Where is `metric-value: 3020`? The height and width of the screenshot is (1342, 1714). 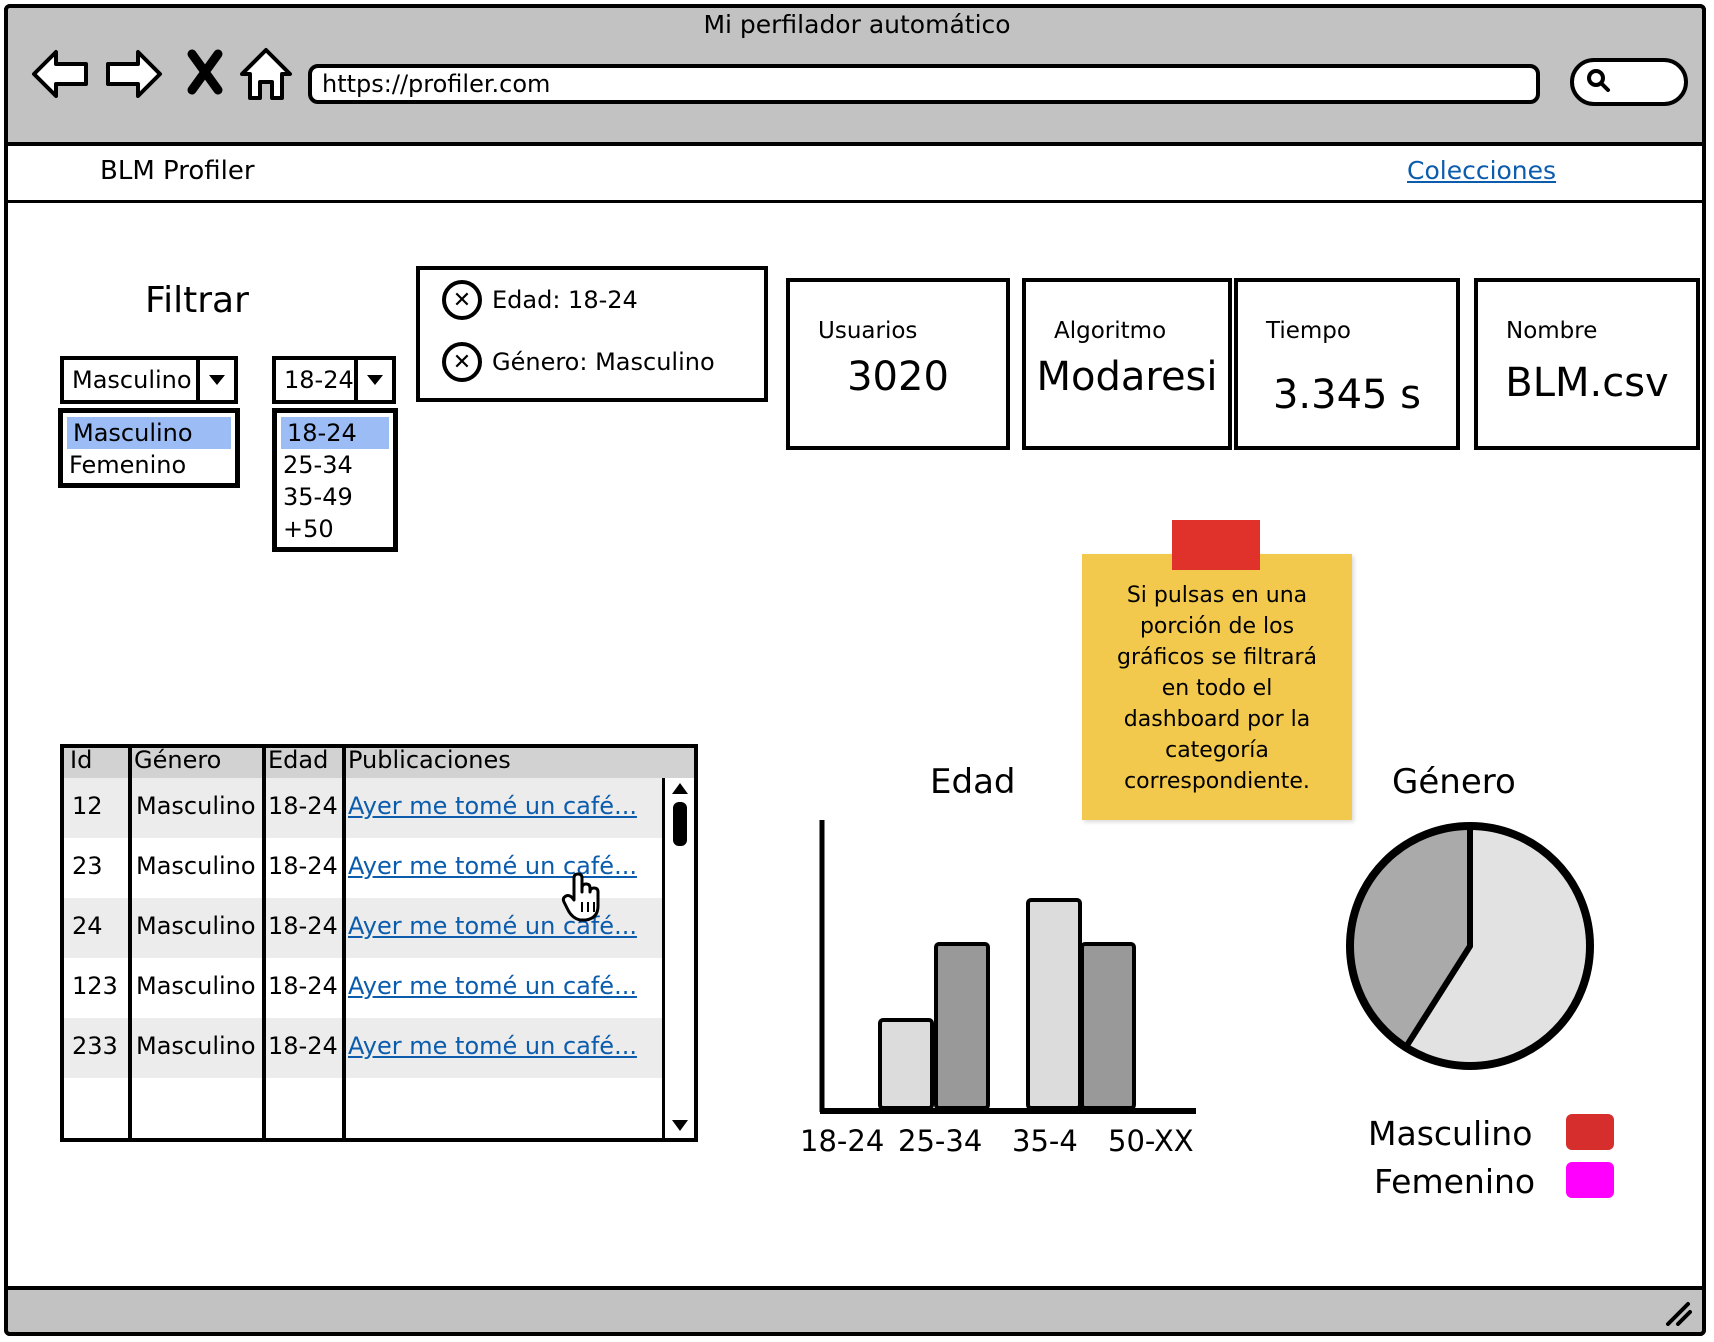
metric-value: 3020 is located at coordinates (898, 377).